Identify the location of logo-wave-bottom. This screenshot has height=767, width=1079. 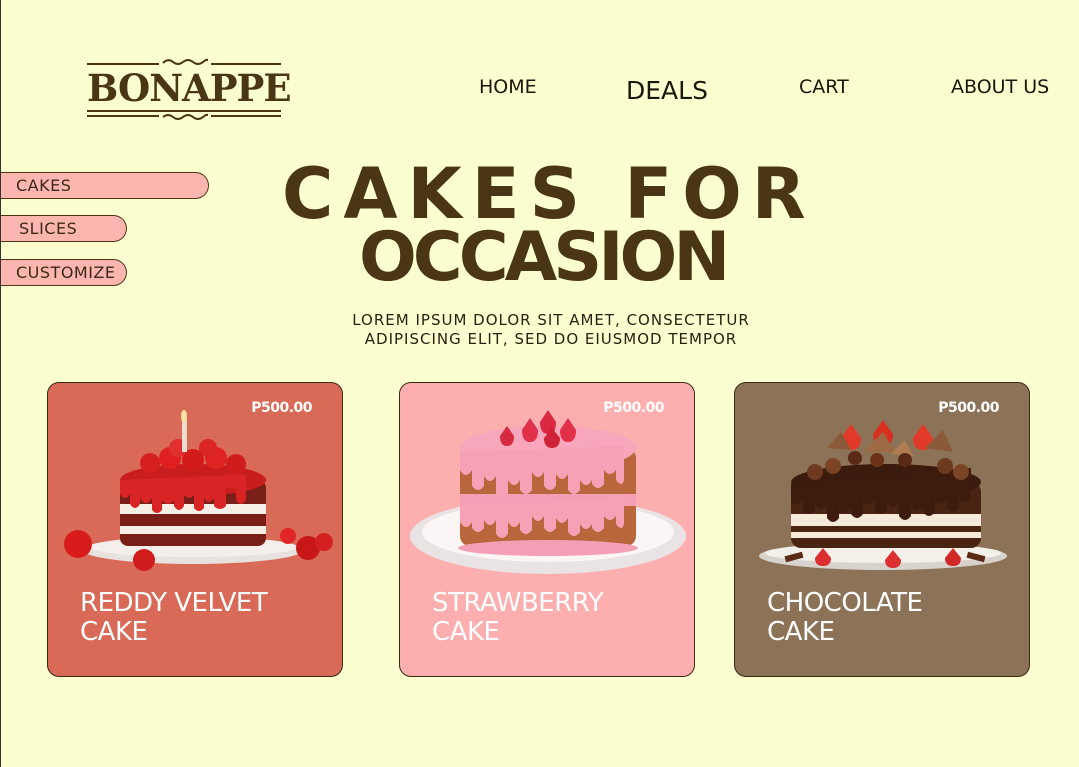
(185, 116).